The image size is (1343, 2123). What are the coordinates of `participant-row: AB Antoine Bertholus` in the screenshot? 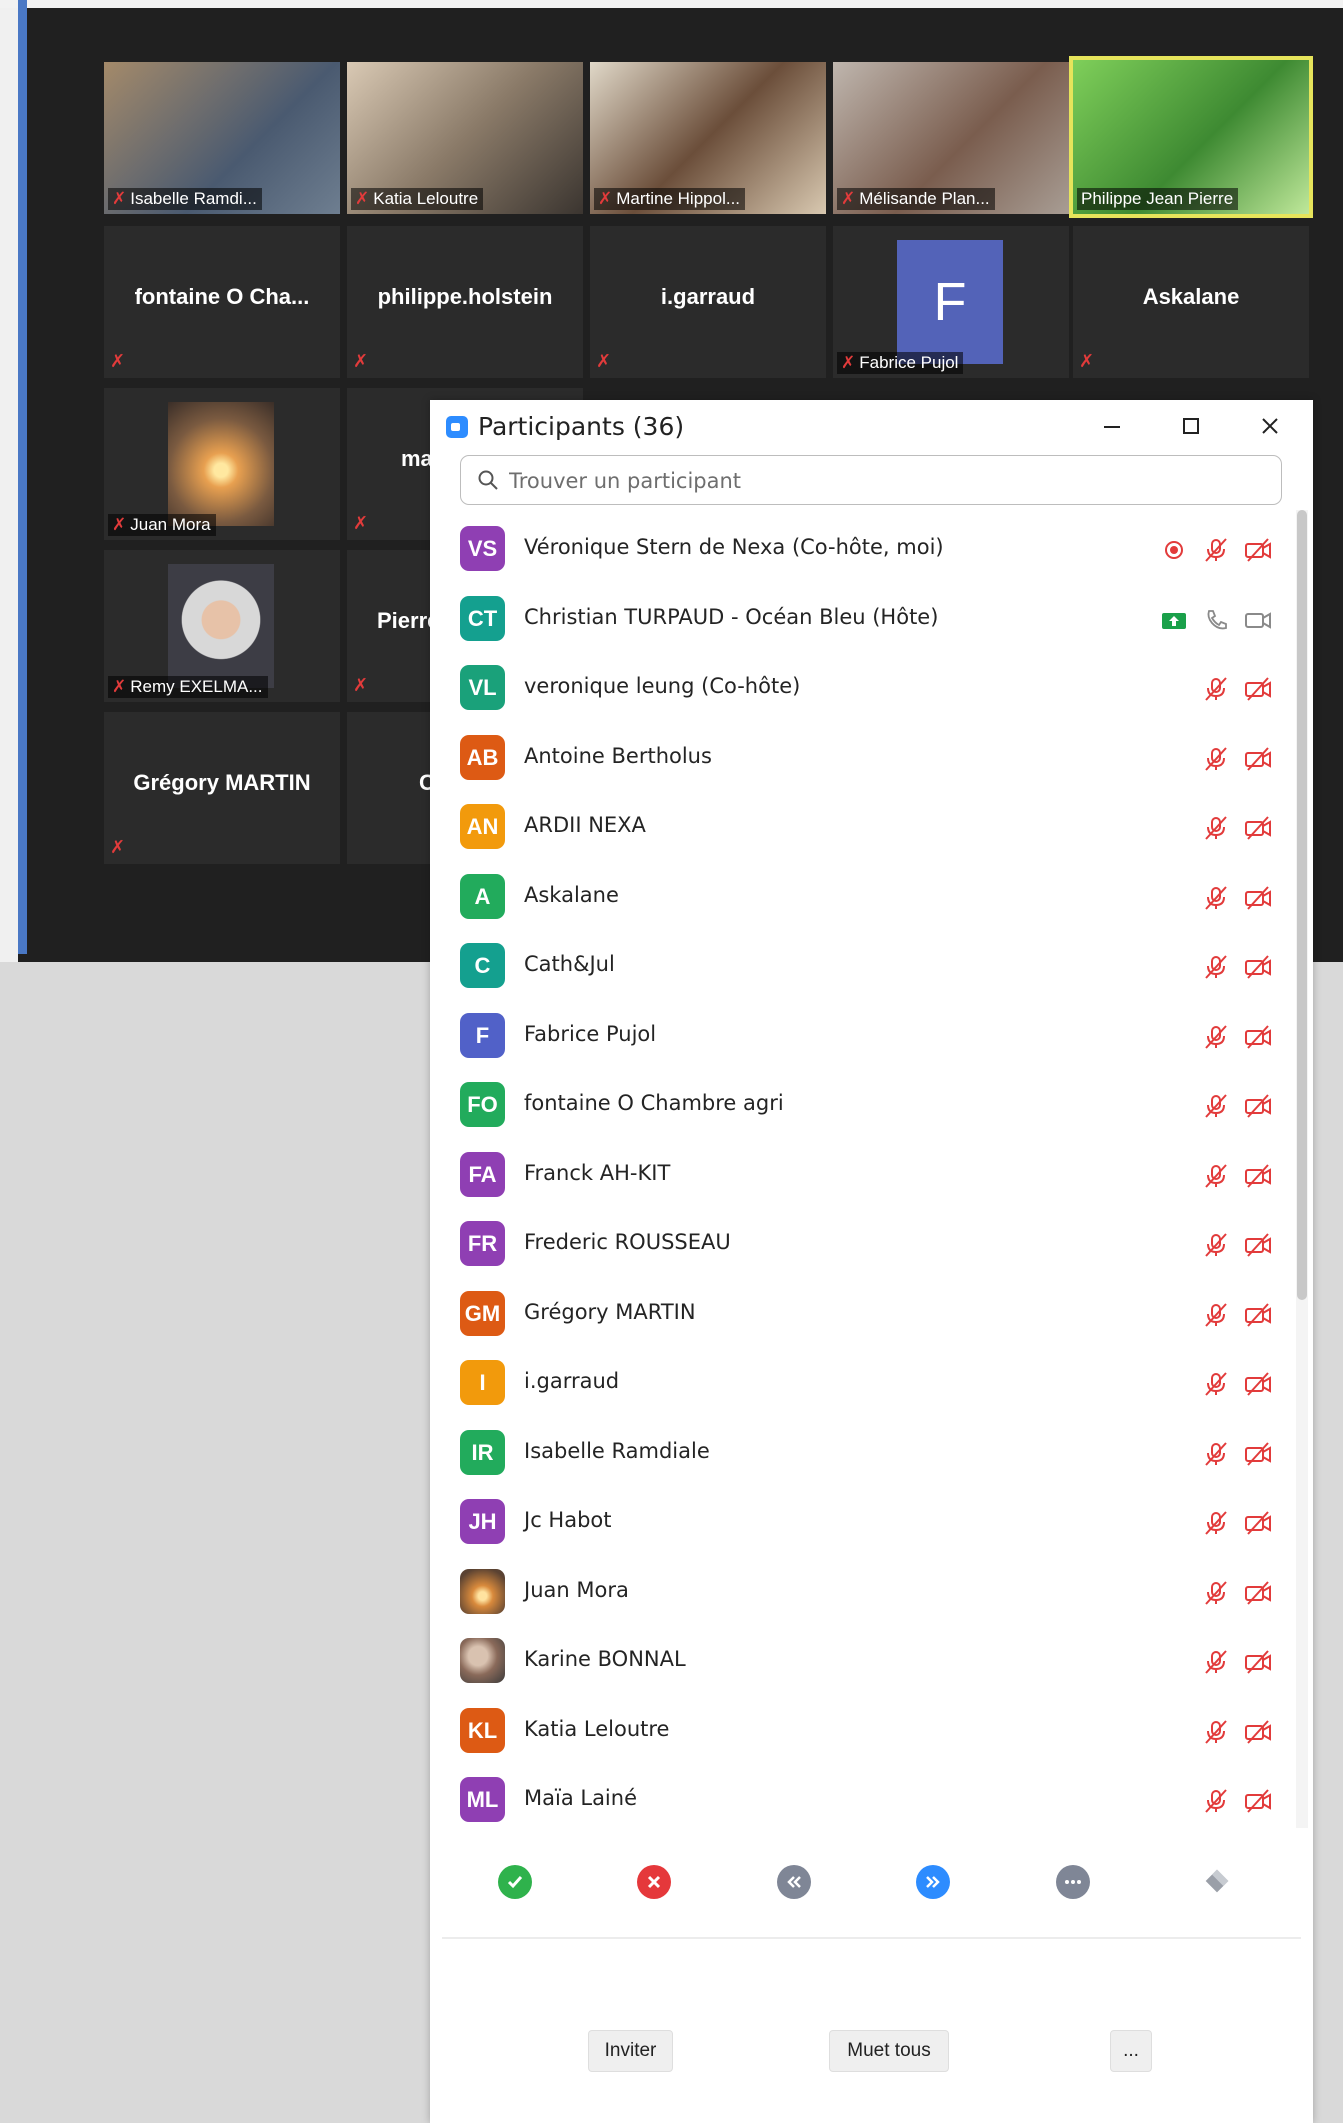 It's located at (860, 758).